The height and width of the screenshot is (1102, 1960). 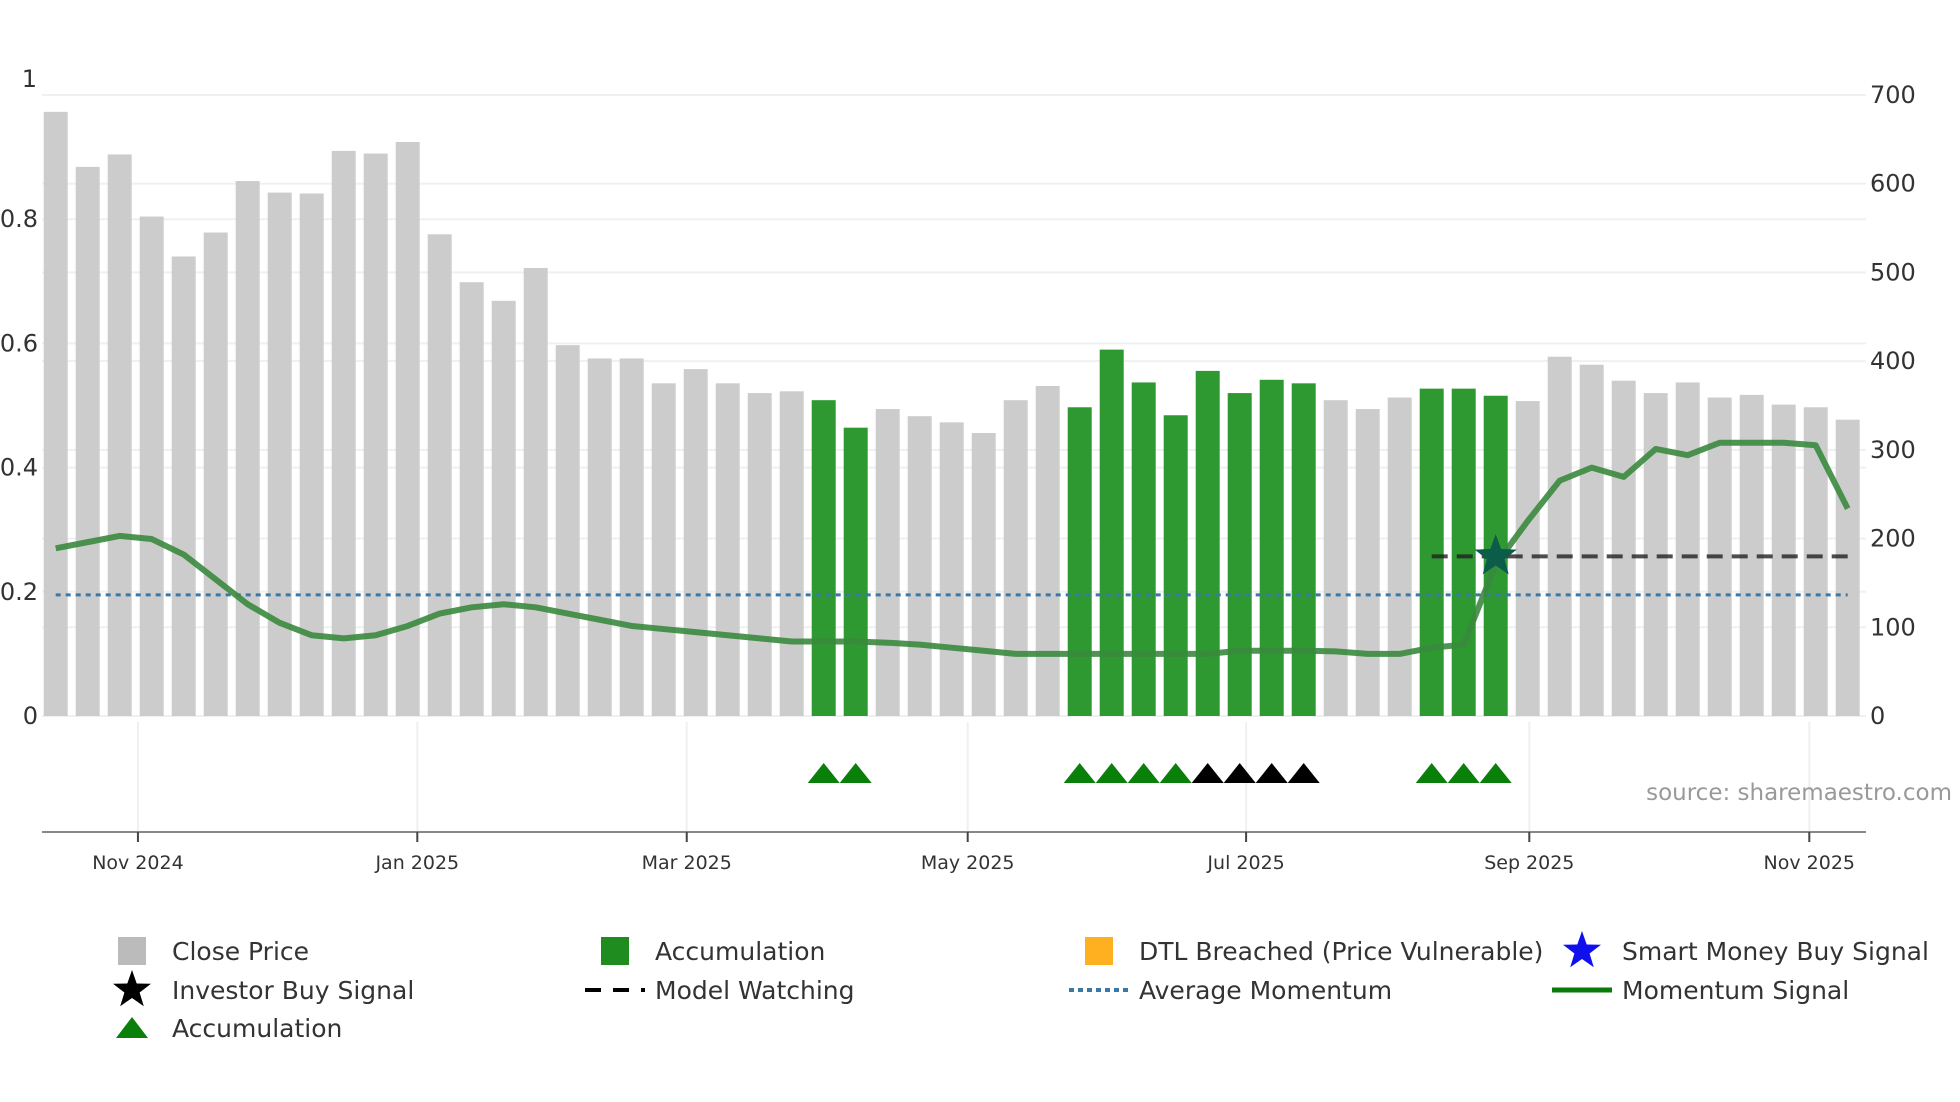 What do you see at coordinates (29, 79) in the screenshot?
I see `left-tick-label: 1` at bounding box center [29, 79].